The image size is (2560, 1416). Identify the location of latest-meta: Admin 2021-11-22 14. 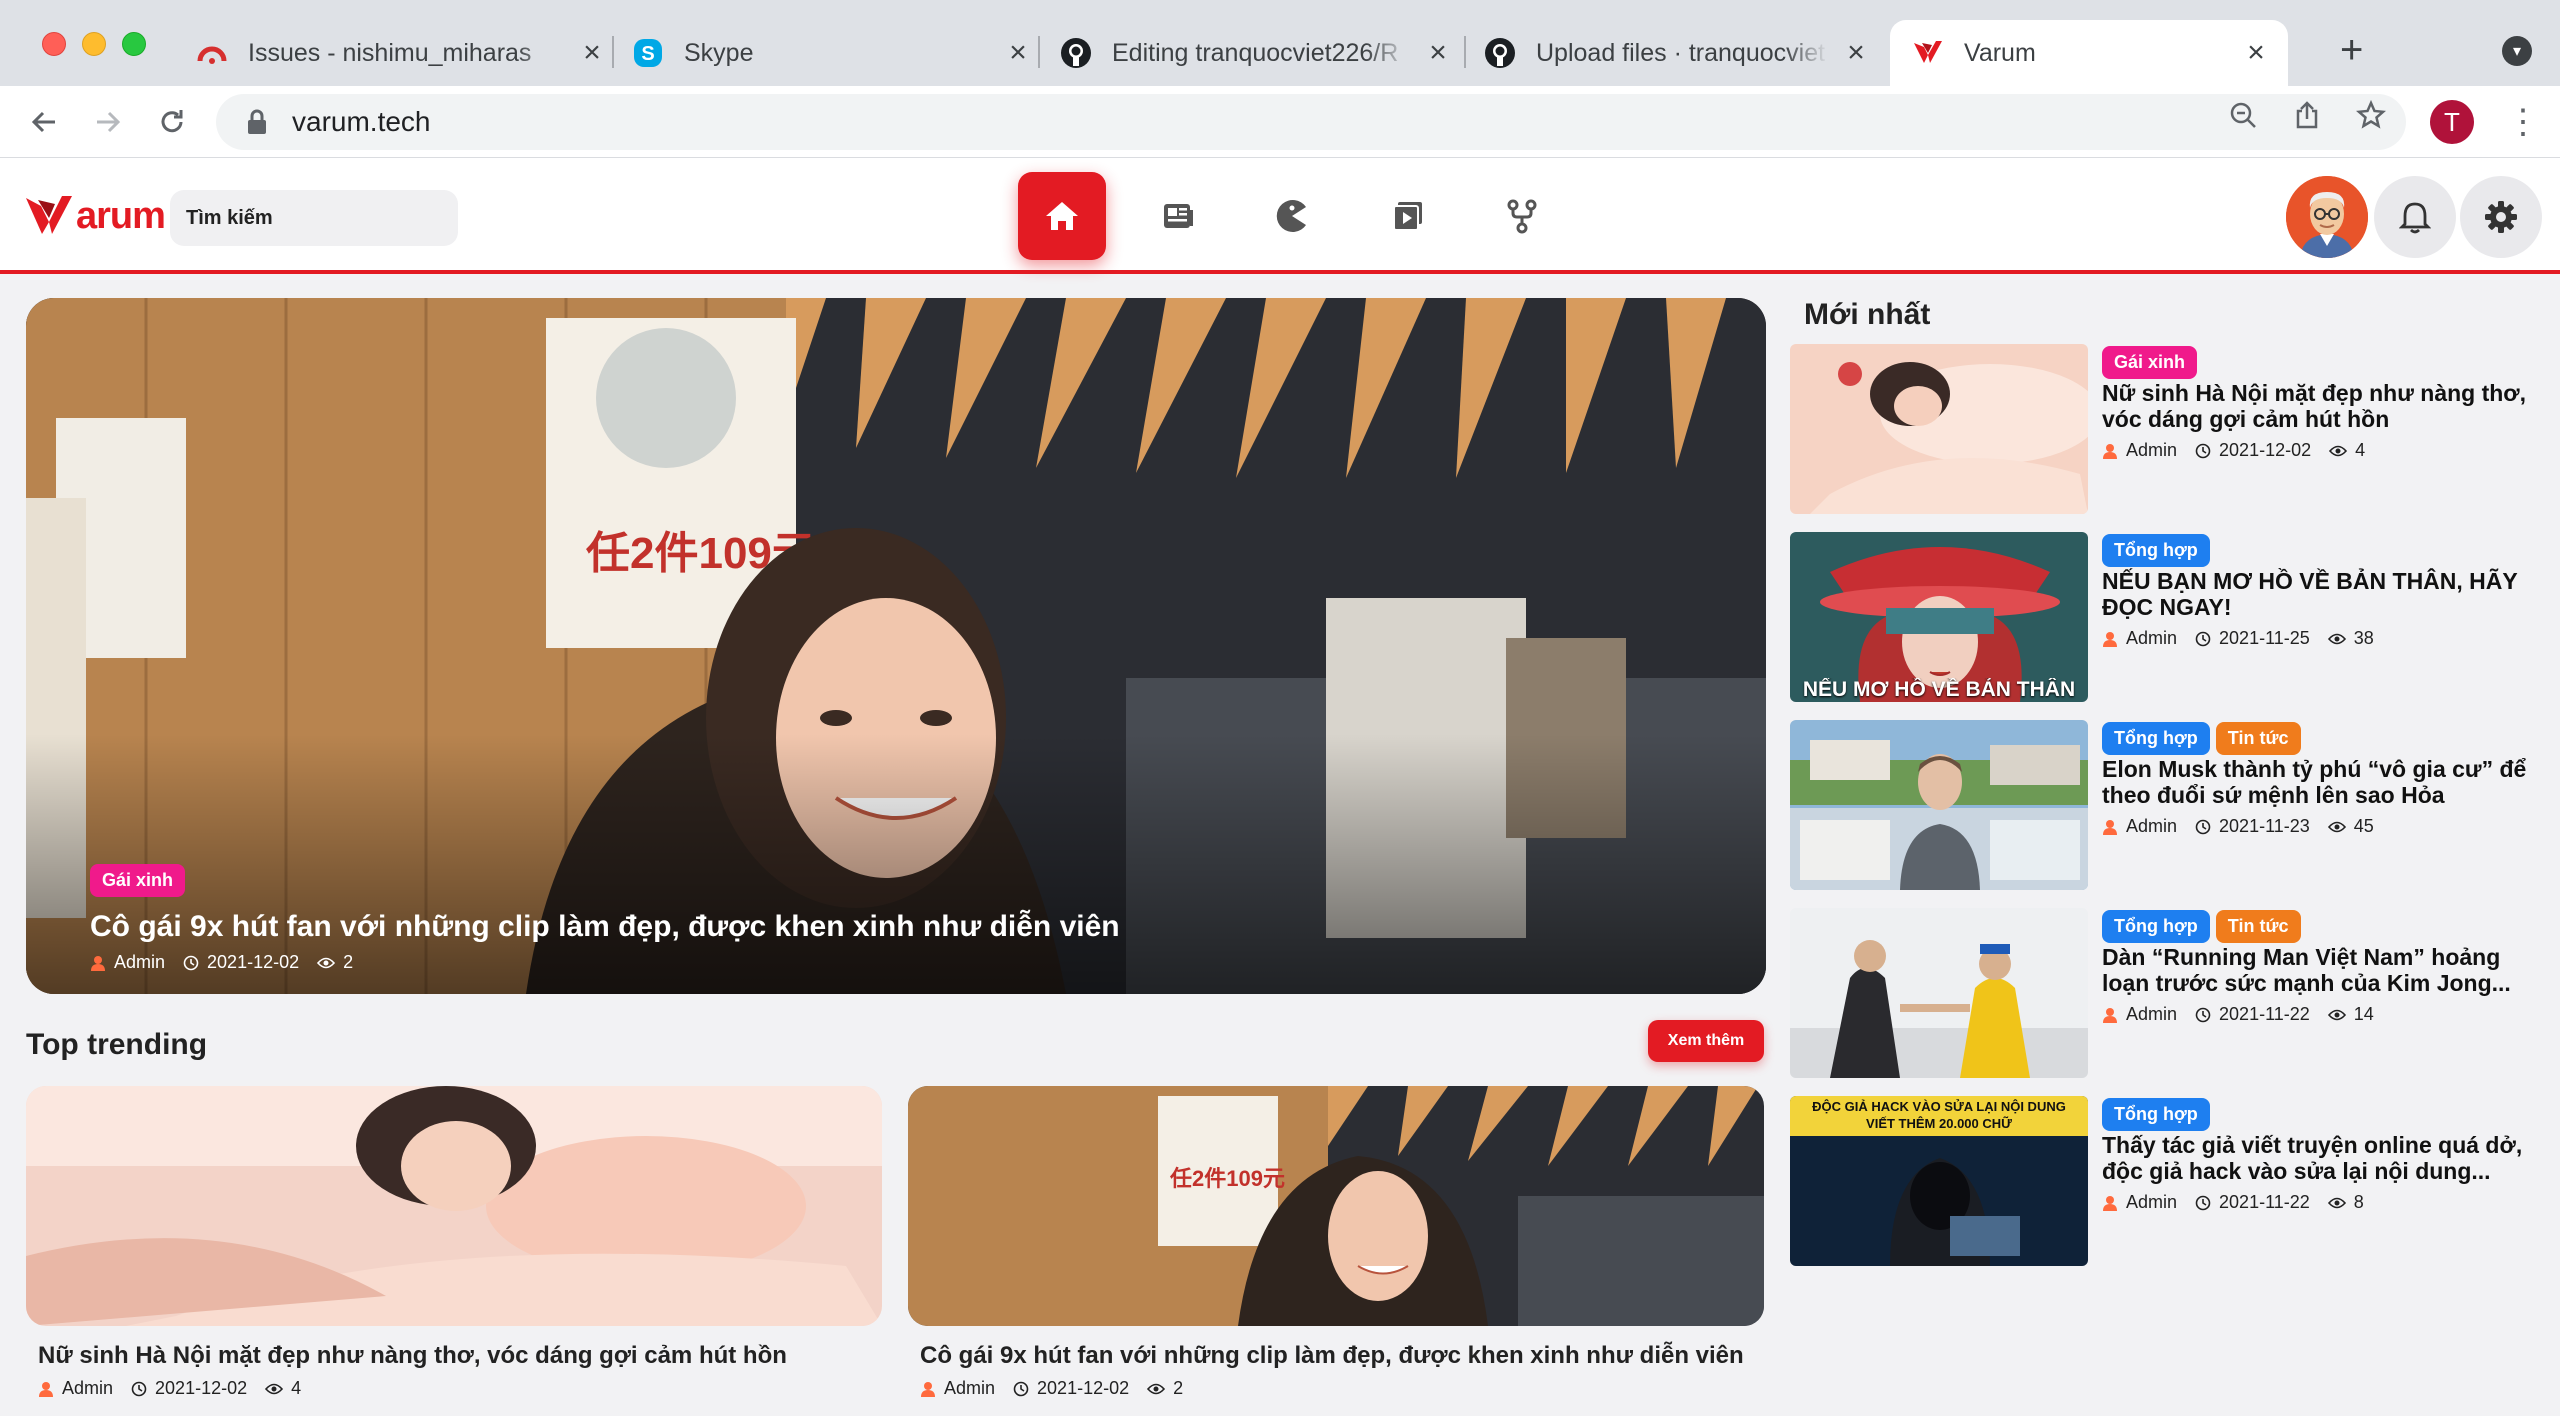
(2247, 1014).